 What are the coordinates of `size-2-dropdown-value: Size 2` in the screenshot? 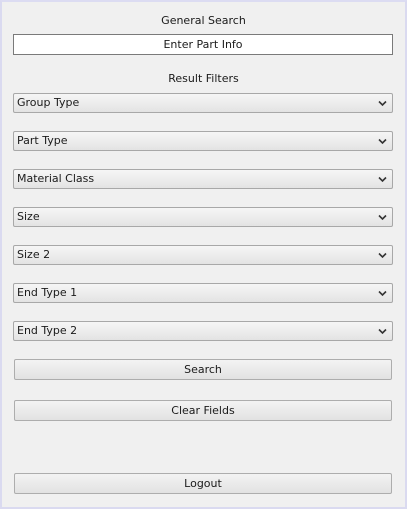 It's located at (34, 254).